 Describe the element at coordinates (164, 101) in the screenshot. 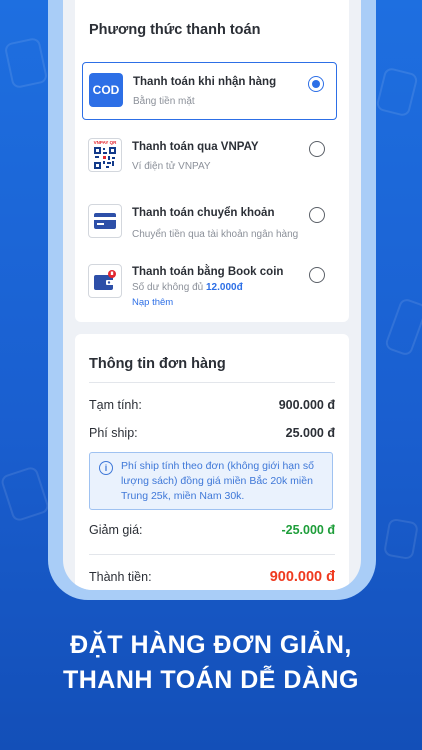

I see `payment-option-subtitle: Bằng tiền mặt` at that location.